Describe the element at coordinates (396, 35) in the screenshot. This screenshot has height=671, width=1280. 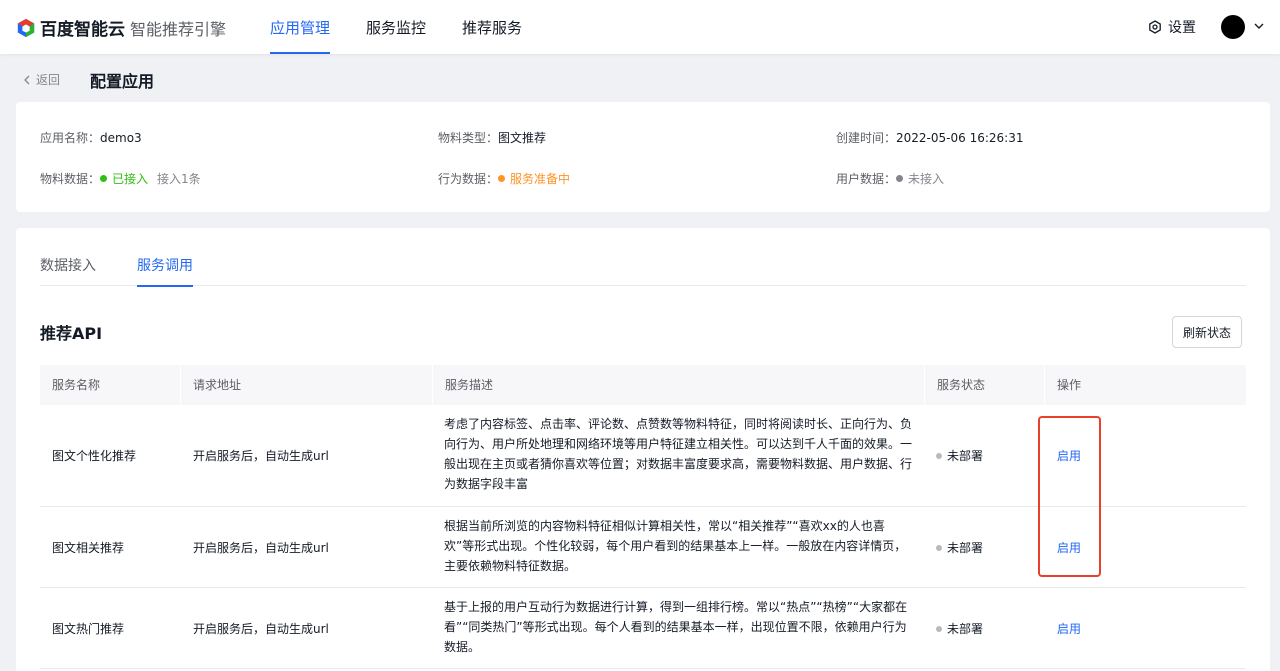
I see `nav-item-service-monitor: 服务监控` at that location.